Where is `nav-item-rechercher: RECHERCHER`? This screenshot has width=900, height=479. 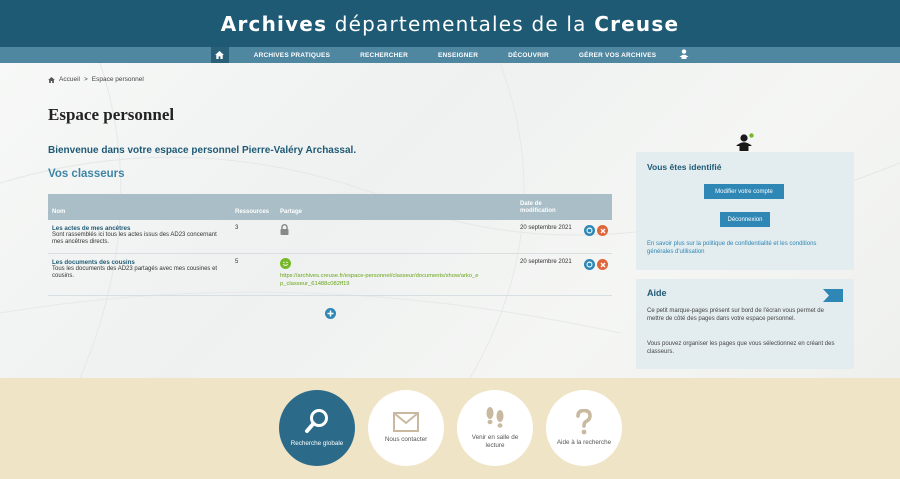
nav-item-rechercher: RECHERCHER is located at coordinates (384, 55).